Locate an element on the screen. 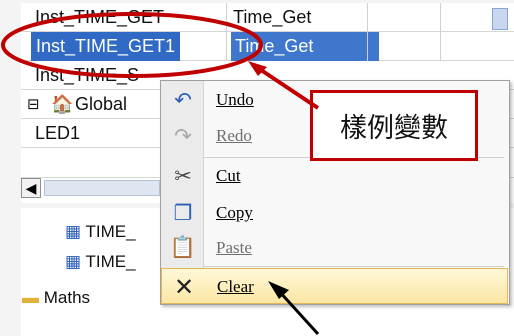 The image size is (514, 336). variable-name: LED1 is located at coordinates (58, 133).